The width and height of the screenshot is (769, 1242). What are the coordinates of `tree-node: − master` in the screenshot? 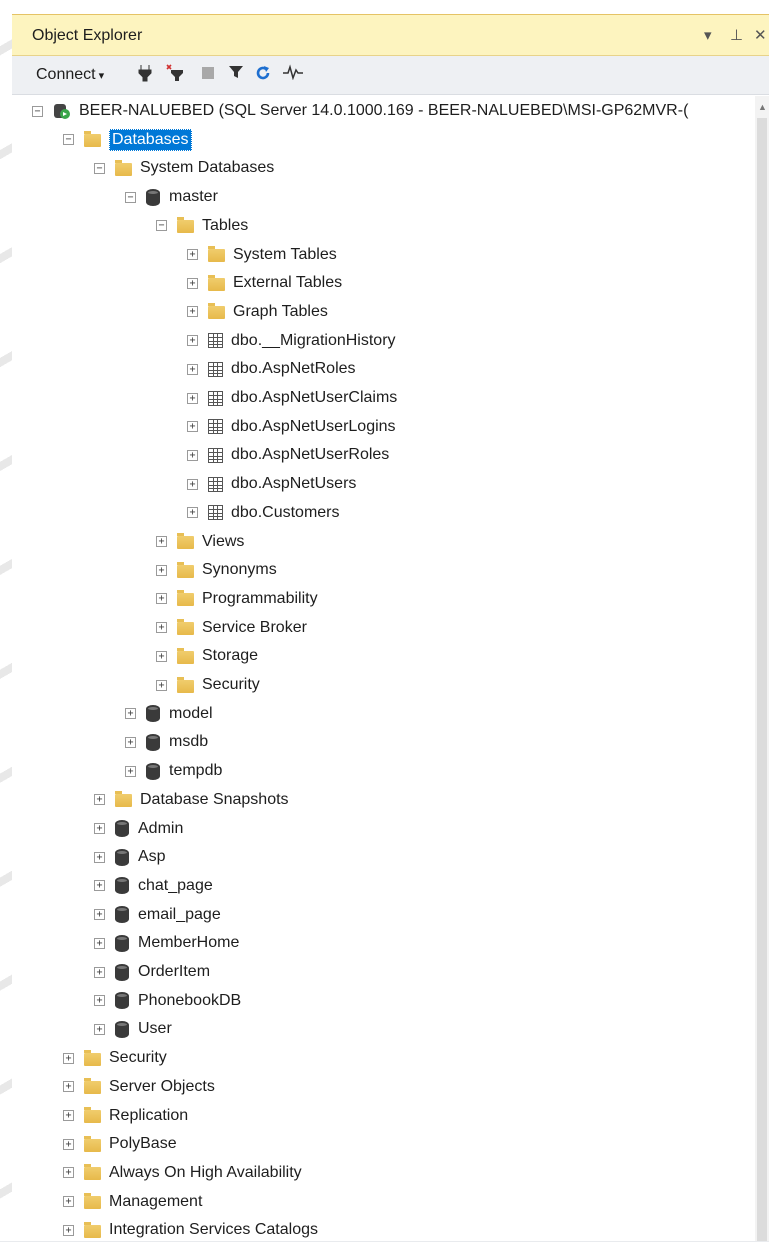 It's located at (171, 197).